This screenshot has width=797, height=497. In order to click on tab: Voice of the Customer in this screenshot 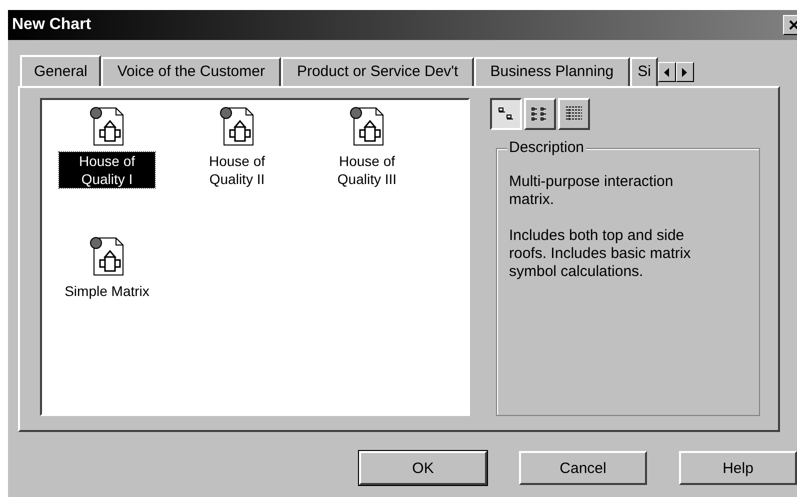, I will do `click(191, 71)`.